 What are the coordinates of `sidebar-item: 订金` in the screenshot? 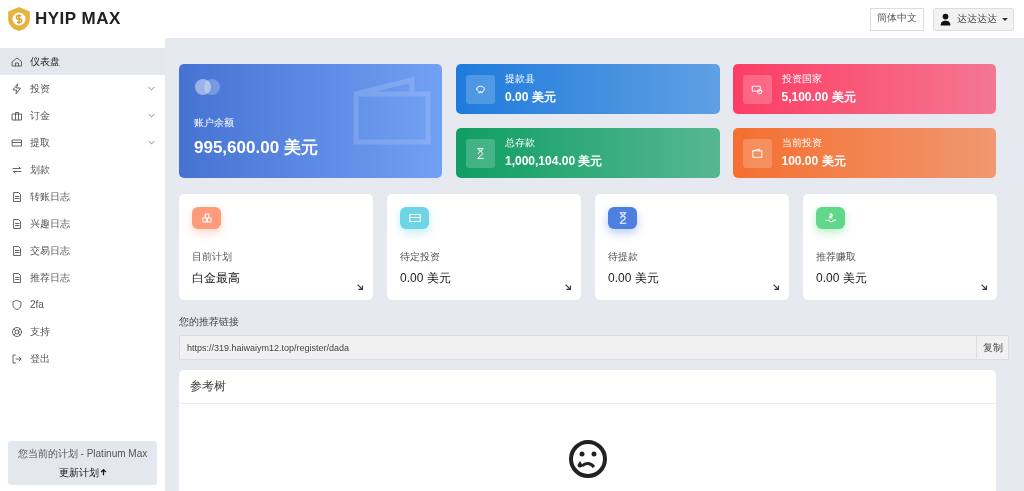 It's located at (82, 115).